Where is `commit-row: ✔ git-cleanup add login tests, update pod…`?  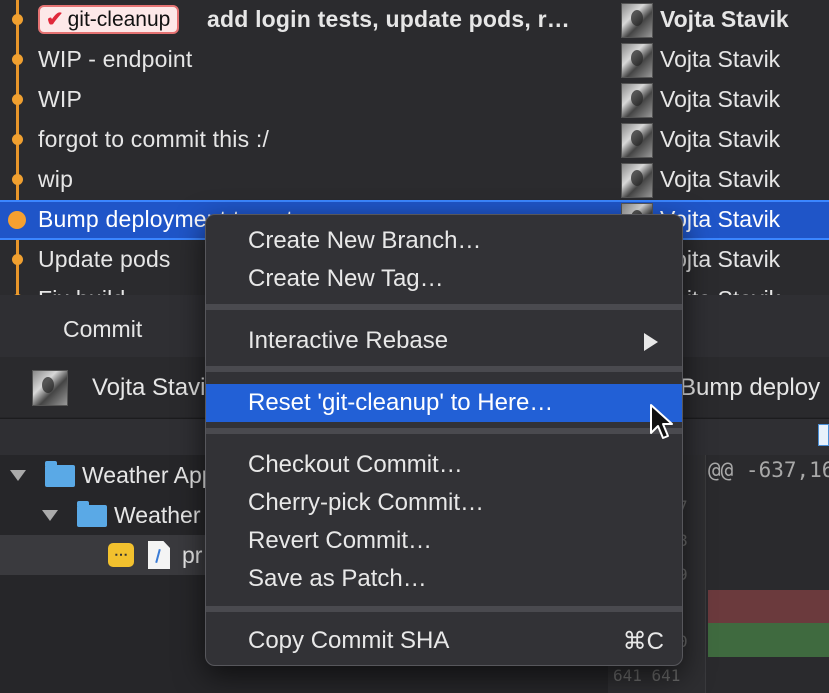
commit-row: ✔ git-cleanup add login tests, update pod… is located at coordinates (414, 20).